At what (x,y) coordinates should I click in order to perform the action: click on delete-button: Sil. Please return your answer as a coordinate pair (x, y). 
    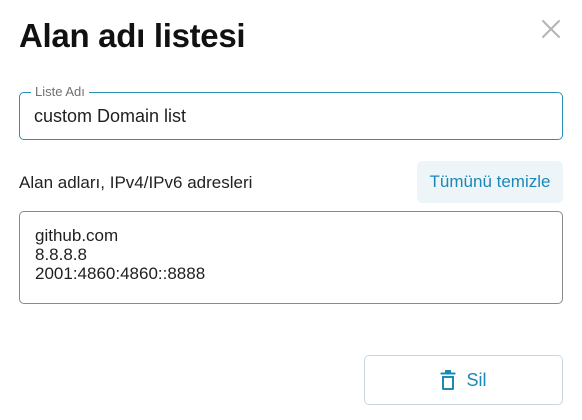
    Looking at the image, I should click on (463, 380).